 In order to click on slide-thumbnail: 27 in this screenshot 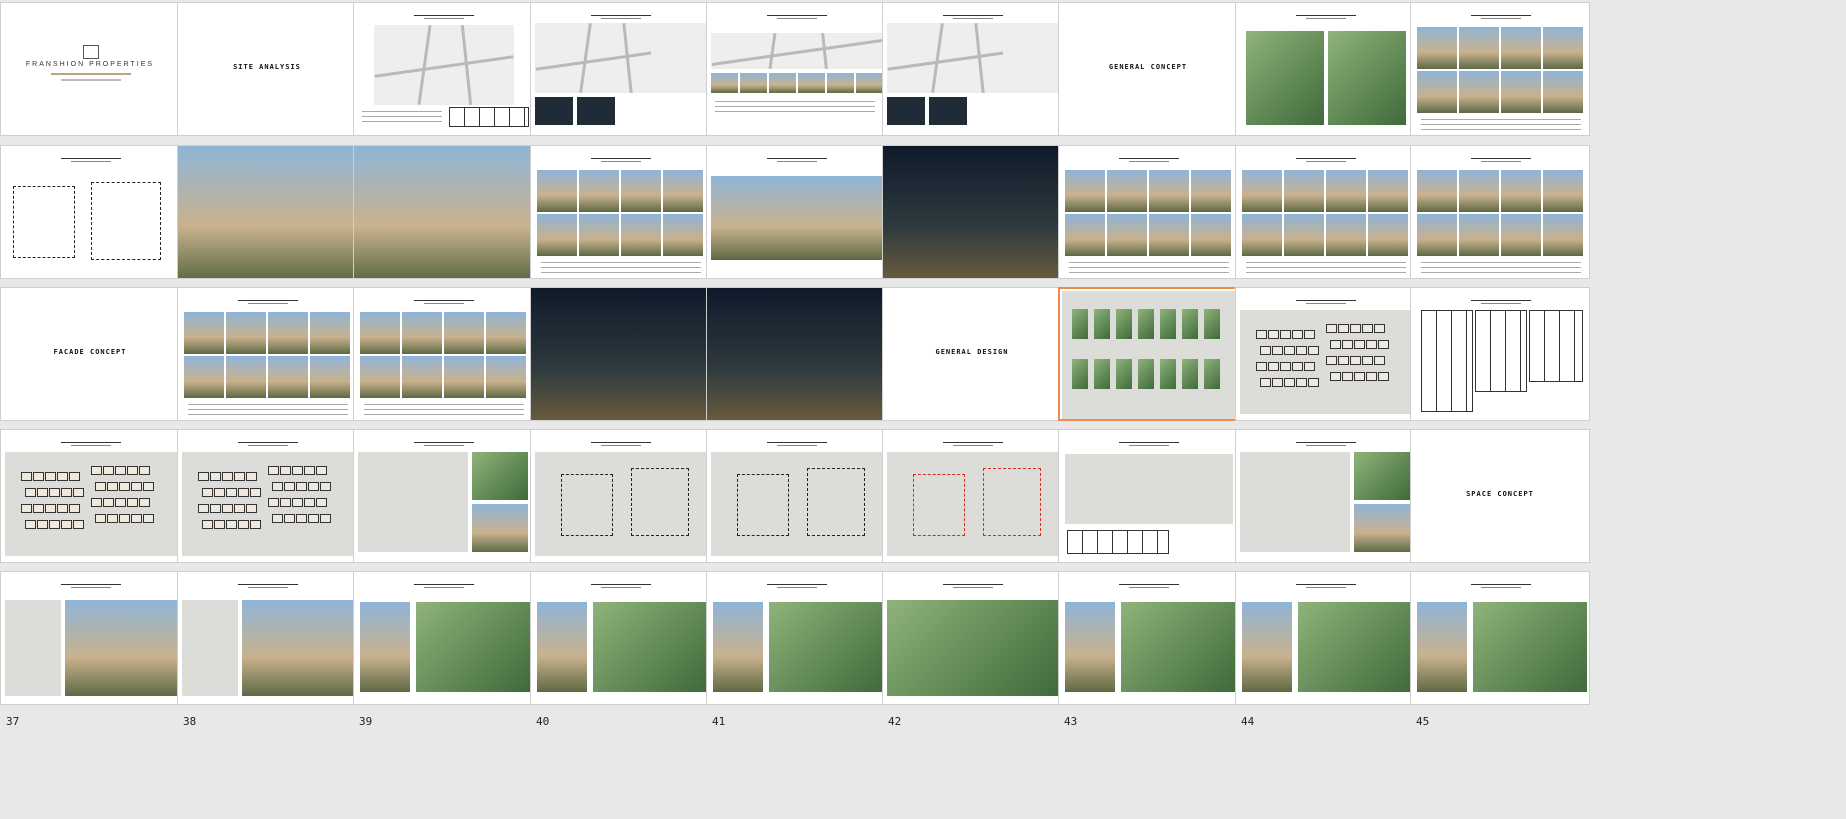, I will do `click(1500, 367)`.